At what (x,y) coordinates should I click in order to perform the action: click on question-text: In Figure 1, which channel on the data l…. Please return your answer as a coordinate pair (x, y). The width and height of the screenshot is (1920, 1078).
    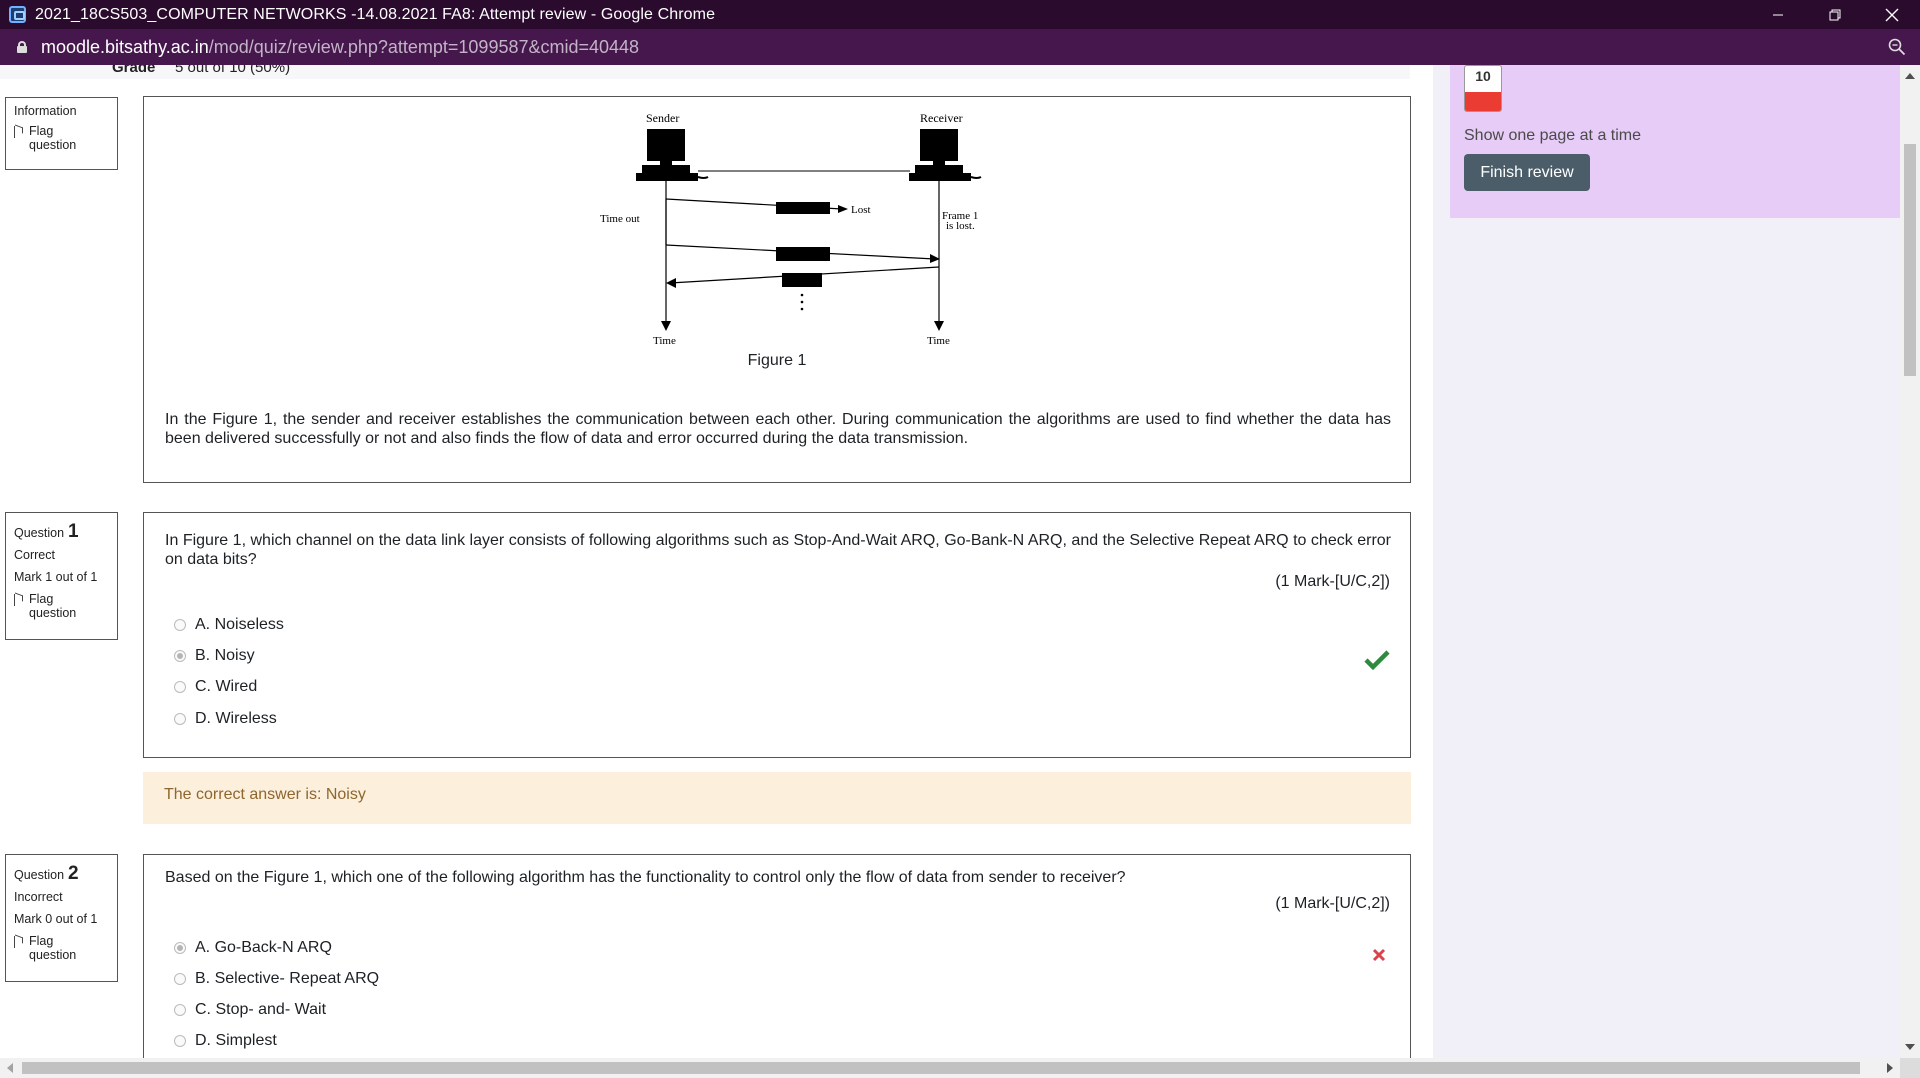
    Looking at the image, I should click on (778, 550).